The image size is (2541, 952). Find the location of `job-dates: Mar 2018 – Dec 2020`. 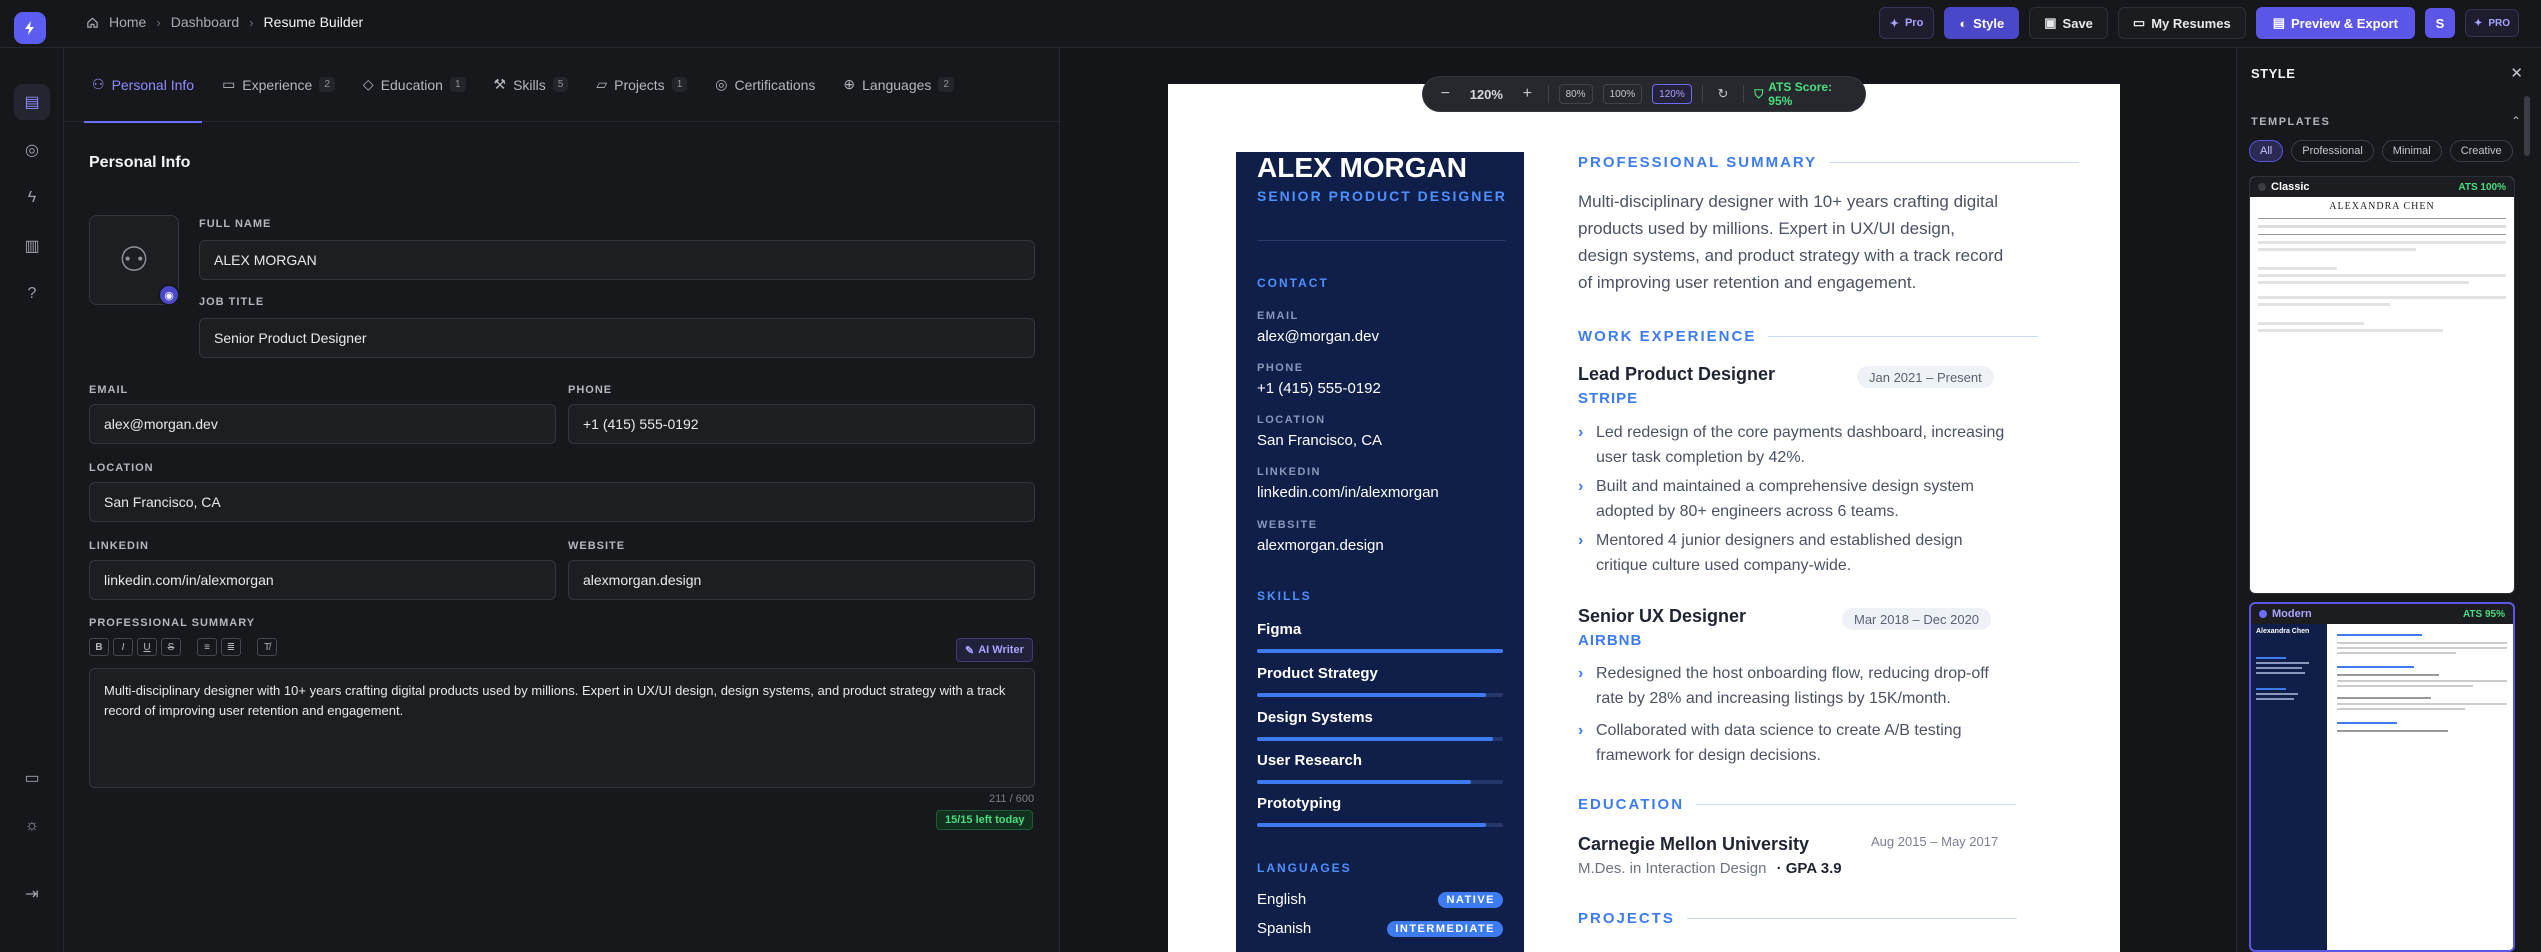

job-dates: Mar 2018 – Dec 2020 is located at coordinates (1917, 619).